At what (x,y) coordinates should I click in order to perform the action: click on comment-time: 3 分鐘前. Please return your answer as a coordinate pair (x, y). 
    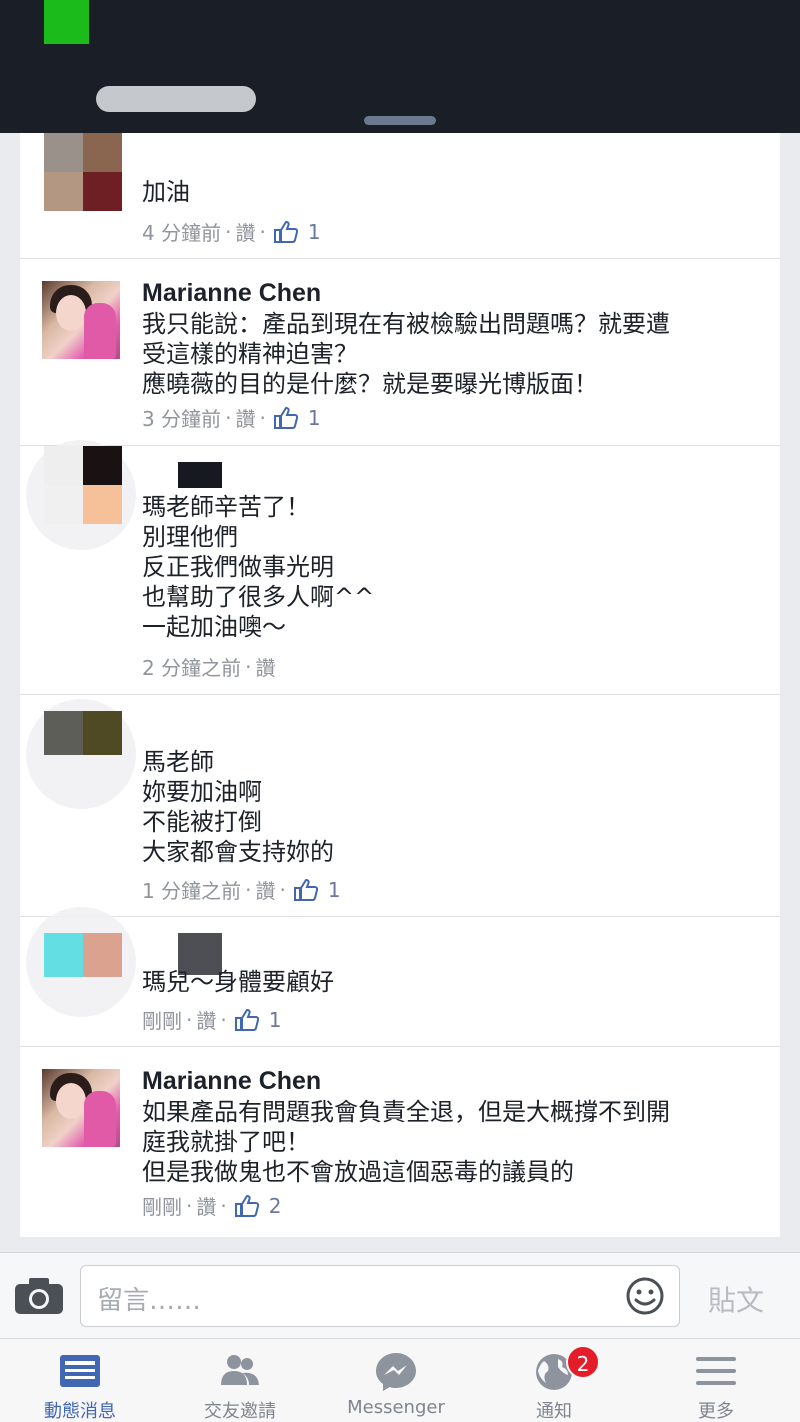
    Looking at the image, I should click on (182, 419).